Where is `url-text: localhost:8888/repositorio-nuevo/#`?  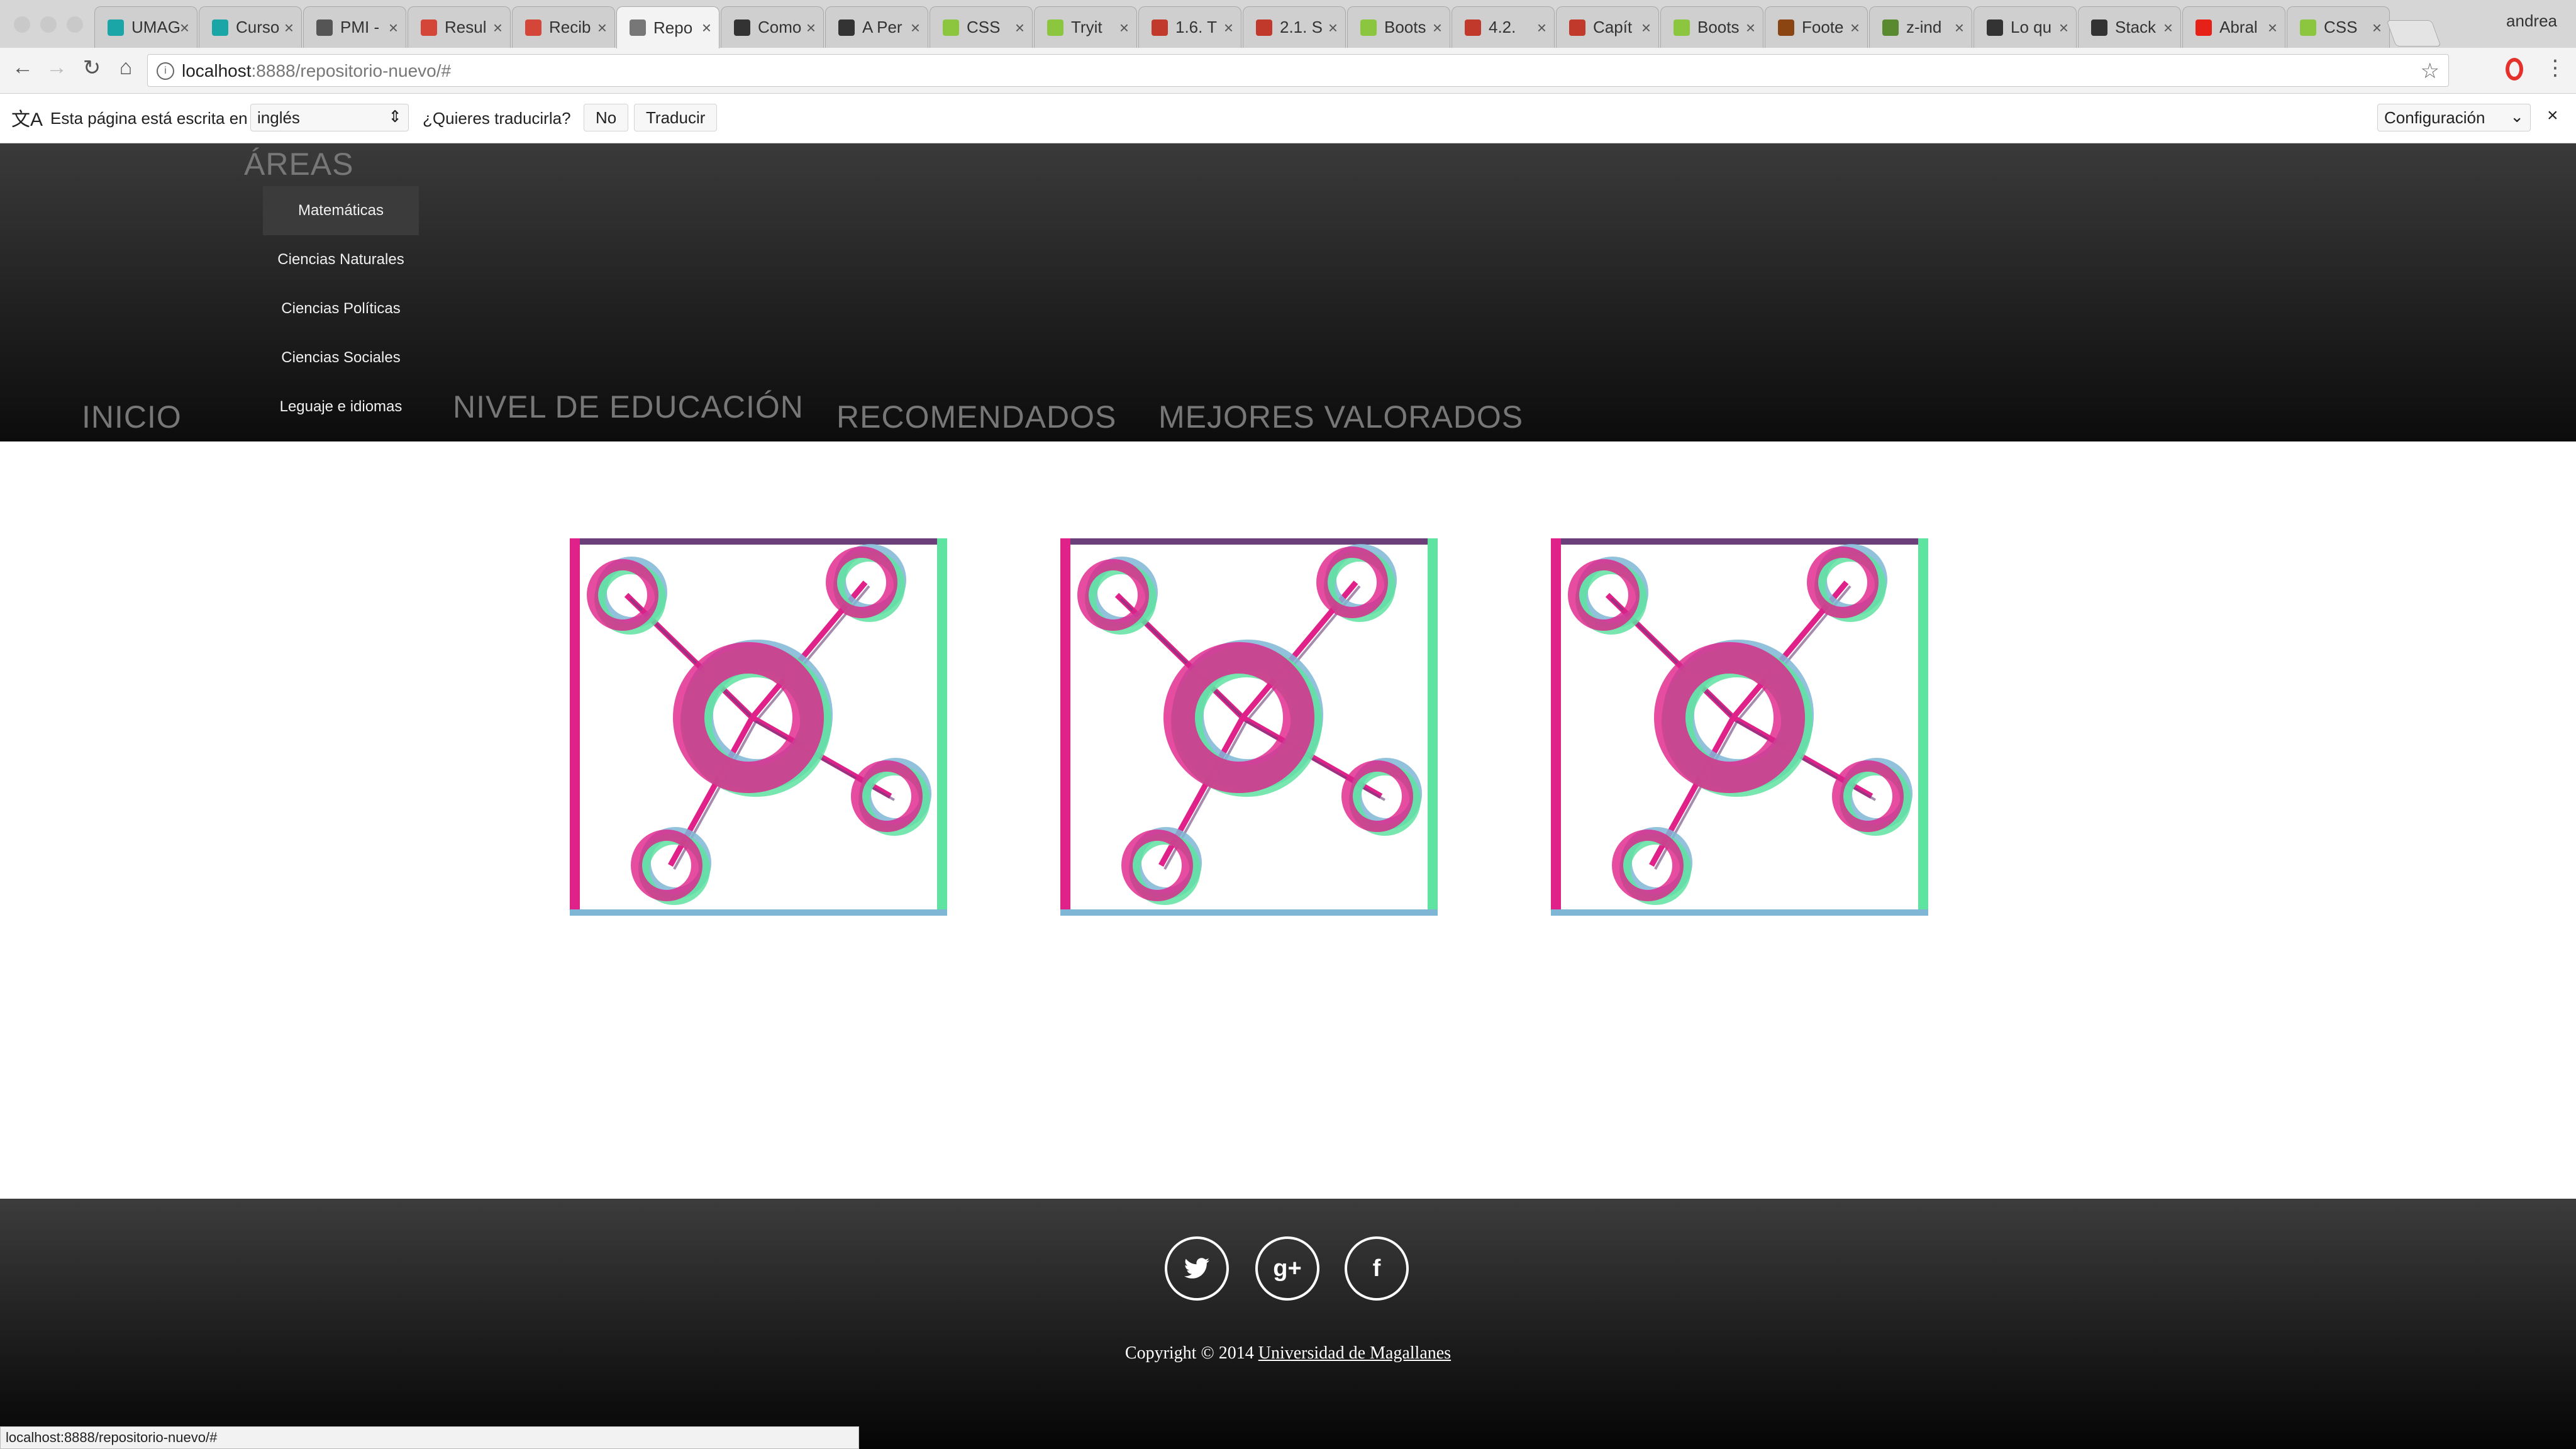
url-text: localhost:8888/repositorio-nuevo/# is located at coordinates (316, 71).